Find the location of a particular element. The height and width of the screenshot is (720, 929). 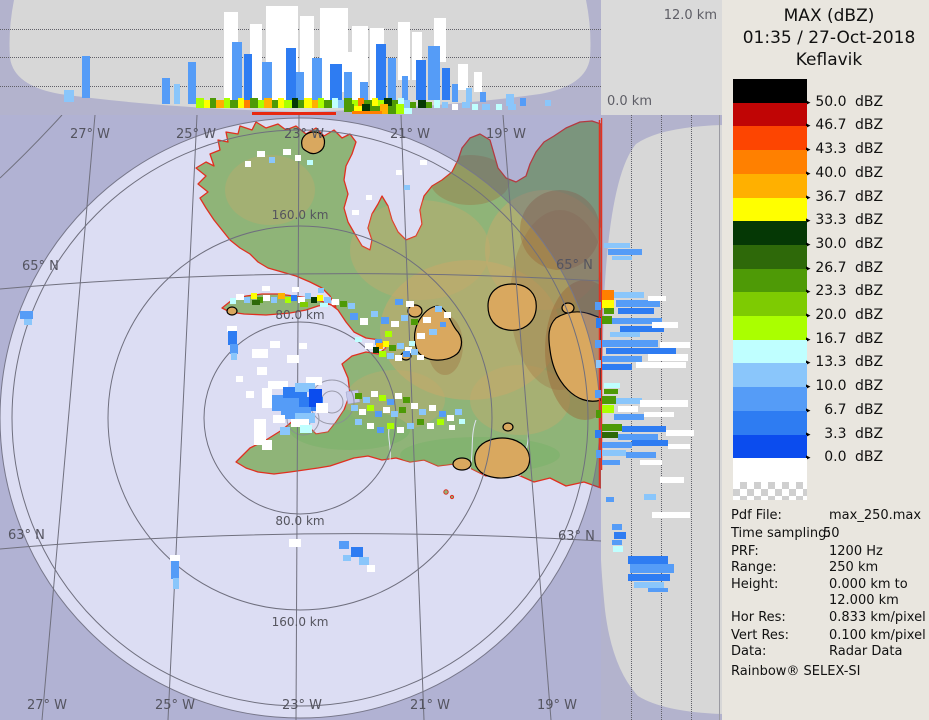

metadata-row: Hor Res: 0.833 km/pixel is located at coordinates (829, 618).